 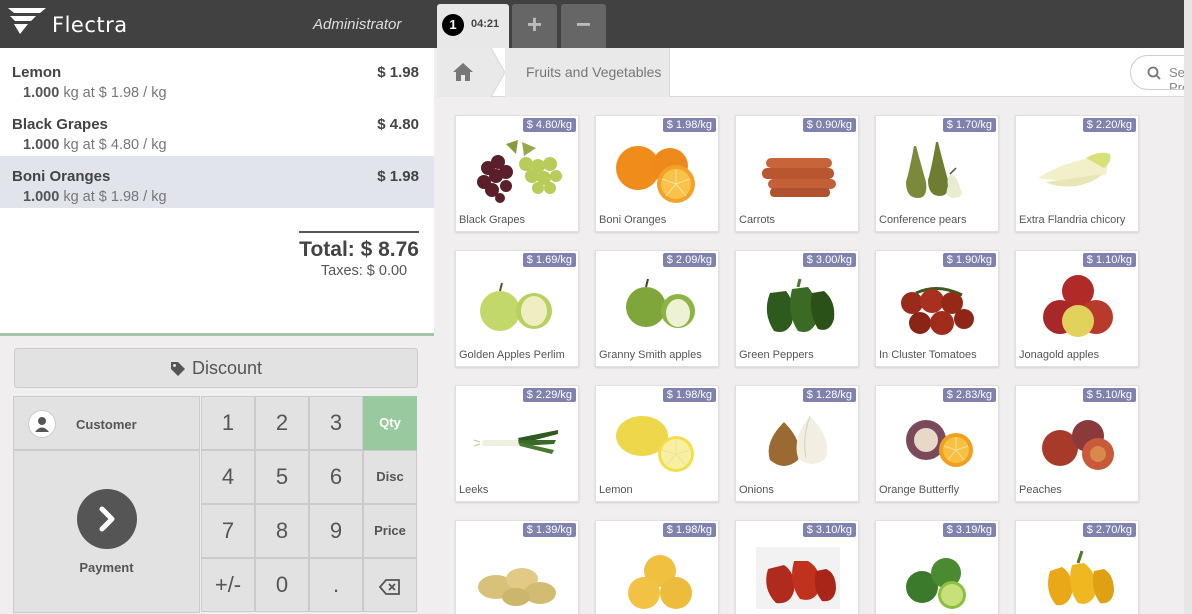 I want to click on product-card: $ 1.98/kg, so click(x=657, y=567).